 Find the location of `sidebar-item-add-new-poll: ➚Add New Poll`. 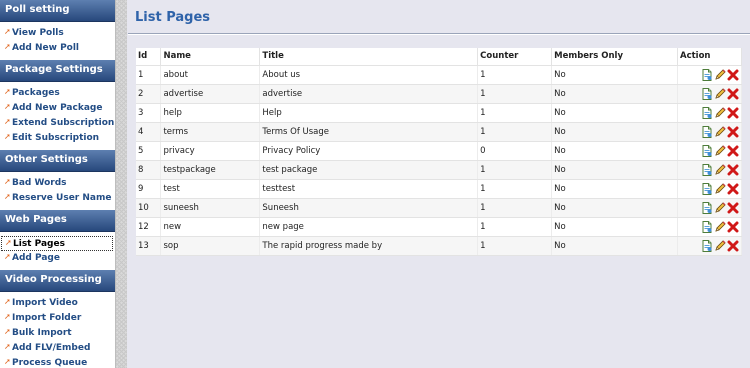

sidebar-item-add-new-poll: ➚Add New Poll is located at coordinates (57, 48).